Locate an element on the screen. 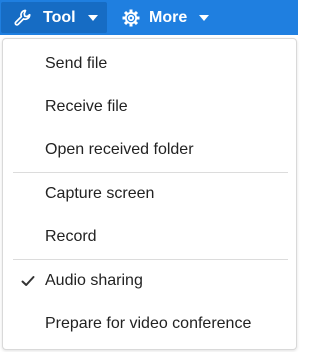  checkmark-icon is located at coordinates (28, 281).